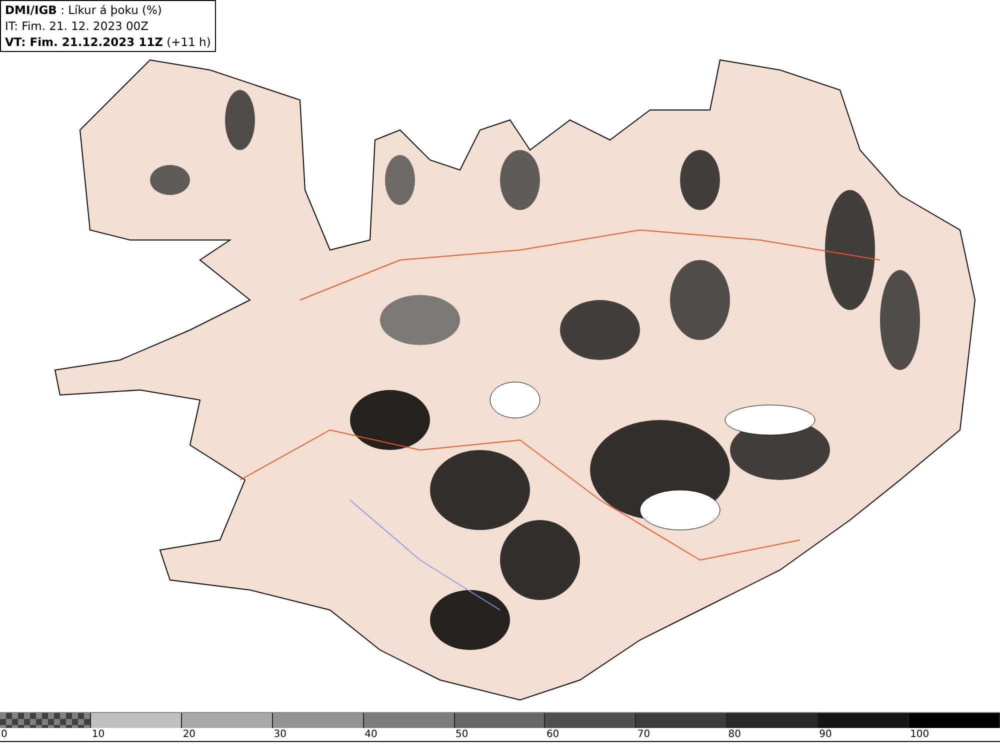  I want to click on legend-label: 40, so click(371, 734).